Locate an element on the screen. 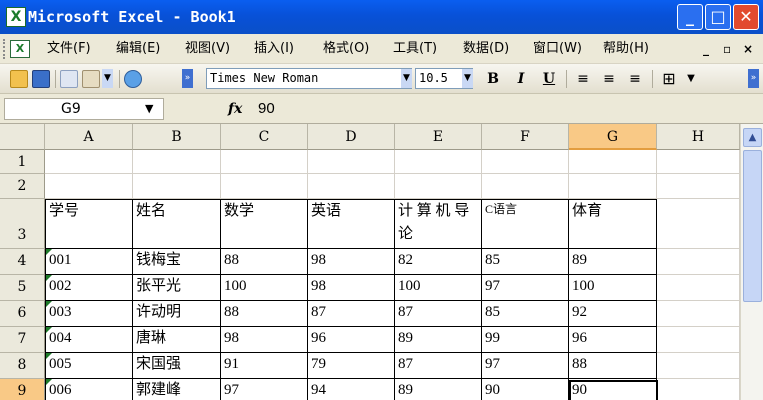 The width and height of the screenshot is (763, 400). maximize-button: □ is located at coordinates (718, 17).